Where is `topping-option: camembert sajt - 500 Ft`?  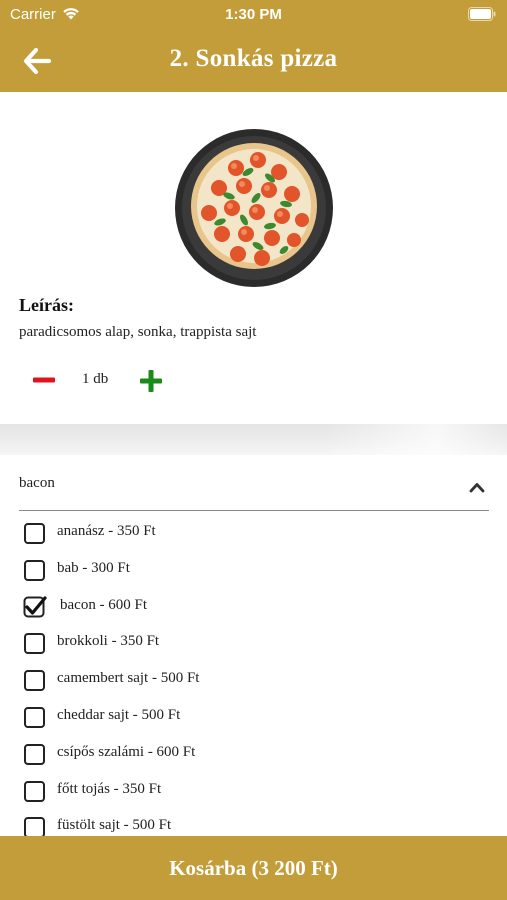
topping-option: camembert sajt - 500 Ft is located at coordinates (254, 680).